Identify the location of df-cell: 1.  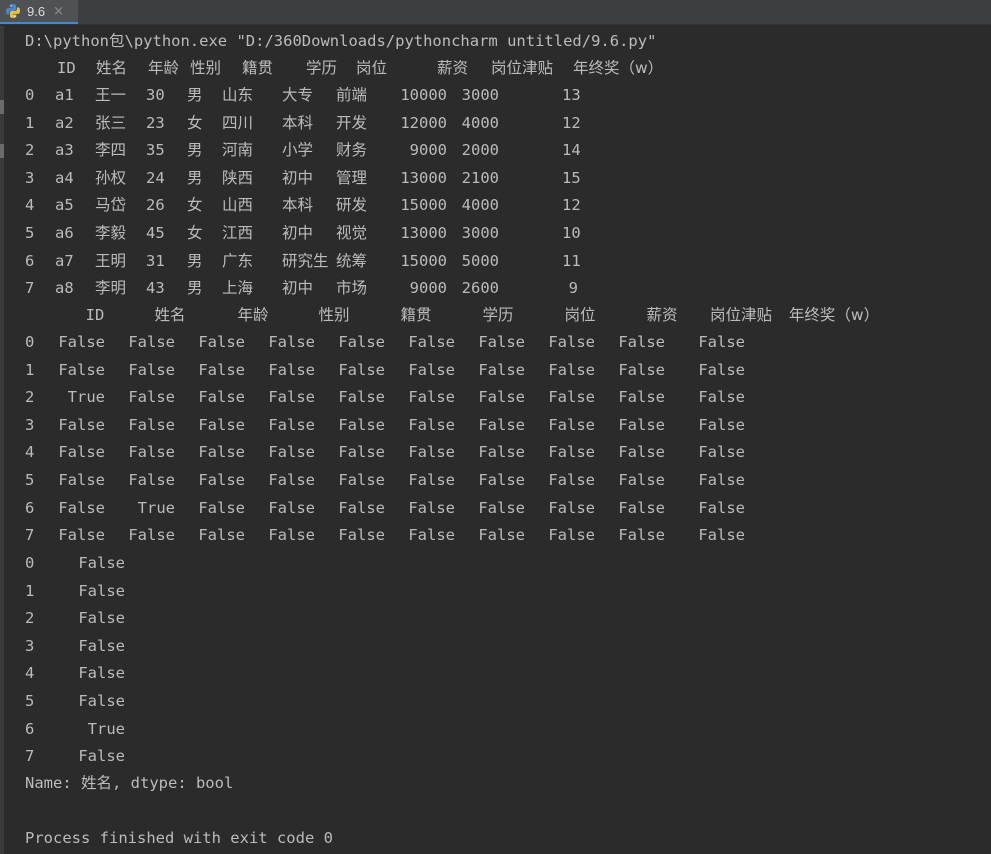
(30, 122).